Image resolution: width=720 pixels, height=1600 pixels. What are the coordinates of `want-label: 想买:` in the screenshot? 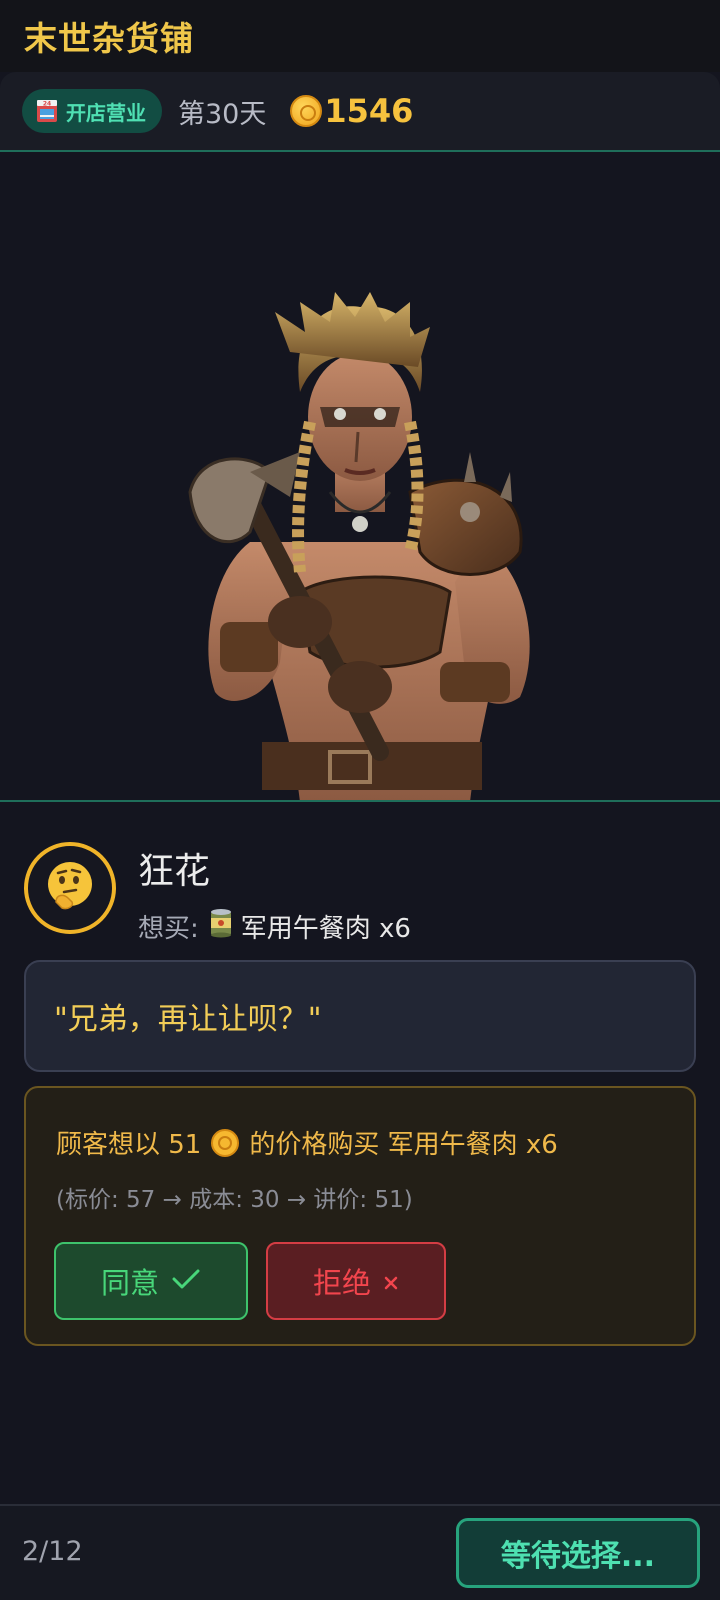 It's located at (168, 929).